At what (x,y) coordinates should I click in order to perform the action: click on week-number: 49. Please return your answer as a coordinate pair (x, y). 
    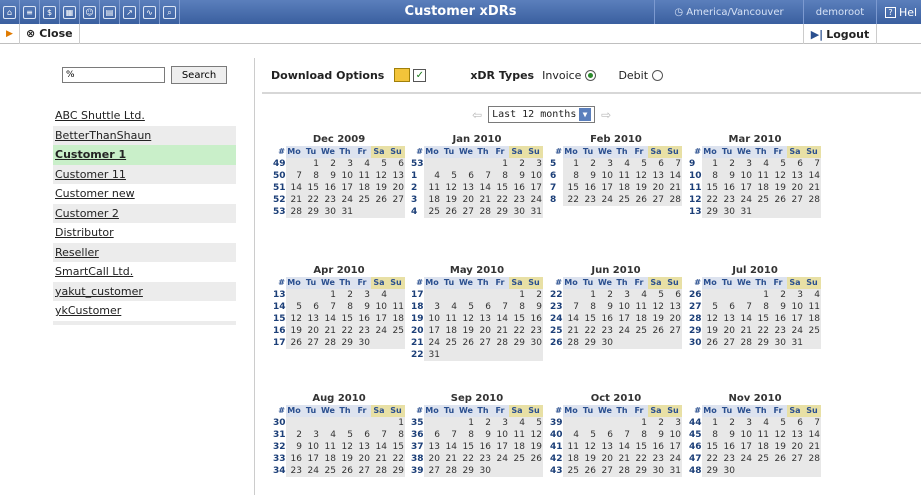
    Looking at the image, I should click on (279, 164).